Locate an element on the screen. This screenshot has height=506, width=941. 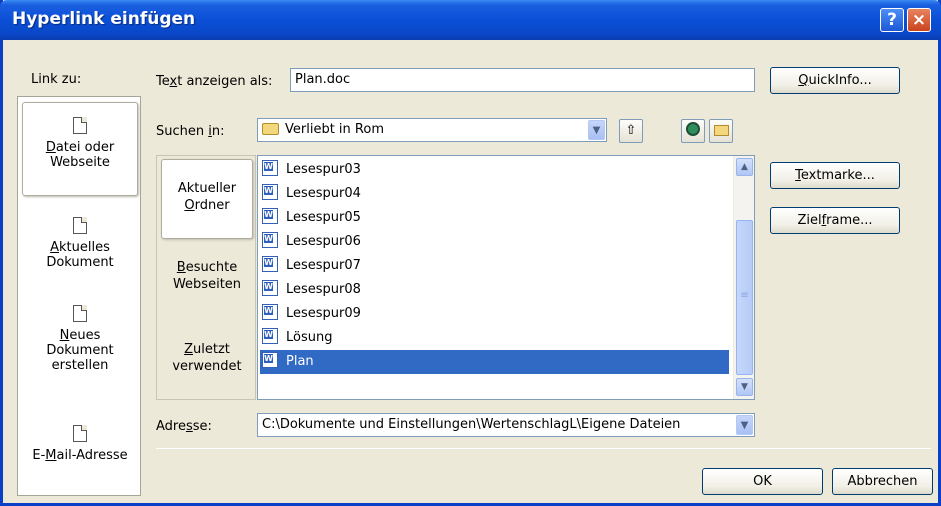
file-name: Lesespur07 is located at coordinates (323, 265).